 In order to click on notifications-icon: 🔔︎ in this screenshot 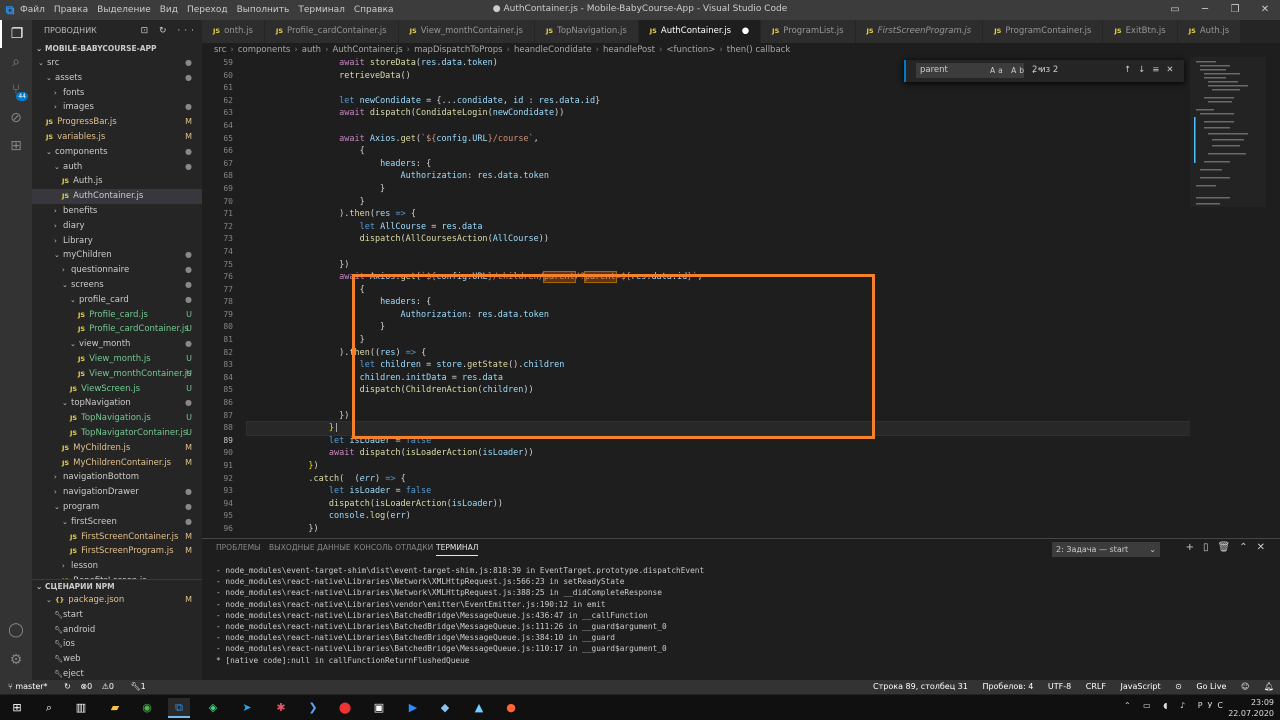, I will do `click(1269, 686)`.